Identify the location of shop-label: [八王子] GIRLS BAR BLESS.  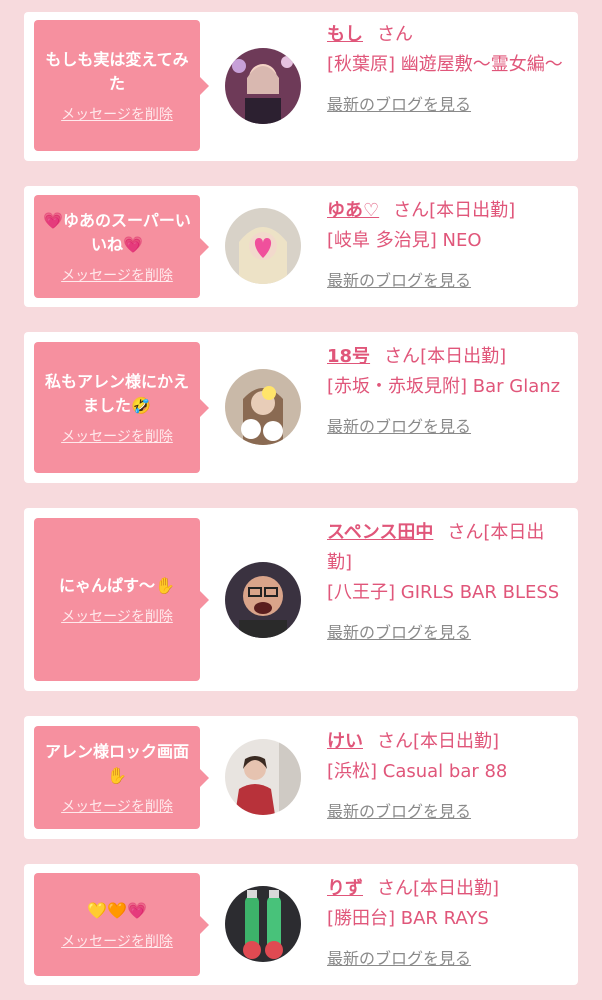
(443, 592).